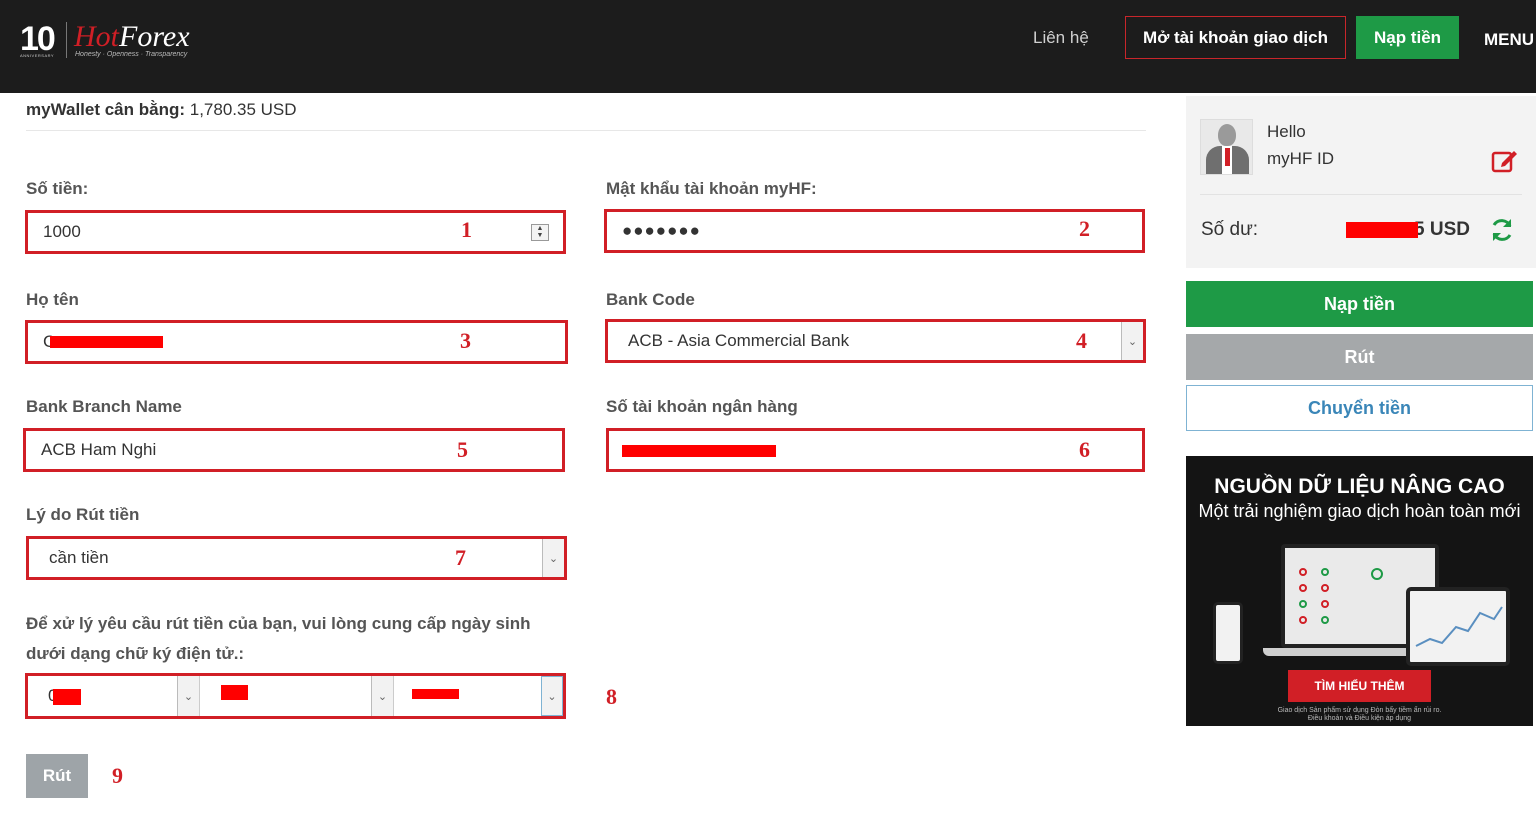 The height and width of the screenshot is (823, 1536). Describe the element at coordinates (1359, 357) in the screenshot. I see `sidebar-withdraw-button: Rút` at that location.